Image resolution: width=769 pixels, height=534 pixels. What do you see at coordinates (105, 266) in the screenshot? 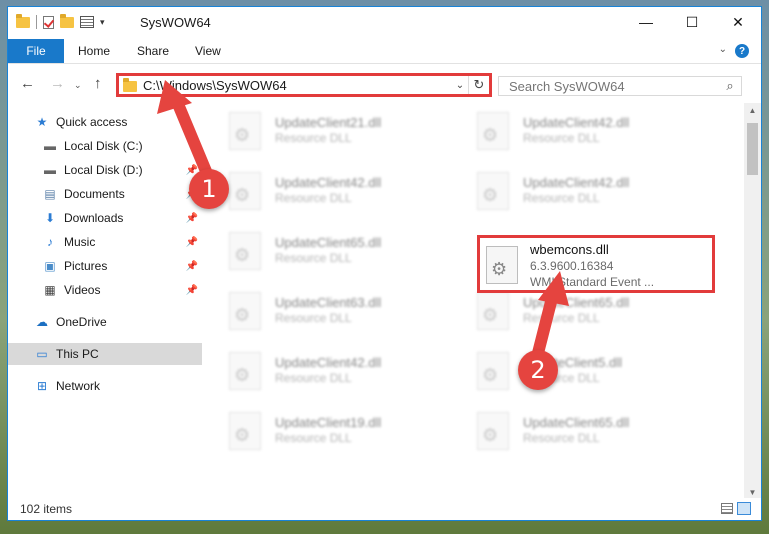
I see `sidebar-item-pictures: ▣ Pictures 📌` at bounding box center [105, 266].